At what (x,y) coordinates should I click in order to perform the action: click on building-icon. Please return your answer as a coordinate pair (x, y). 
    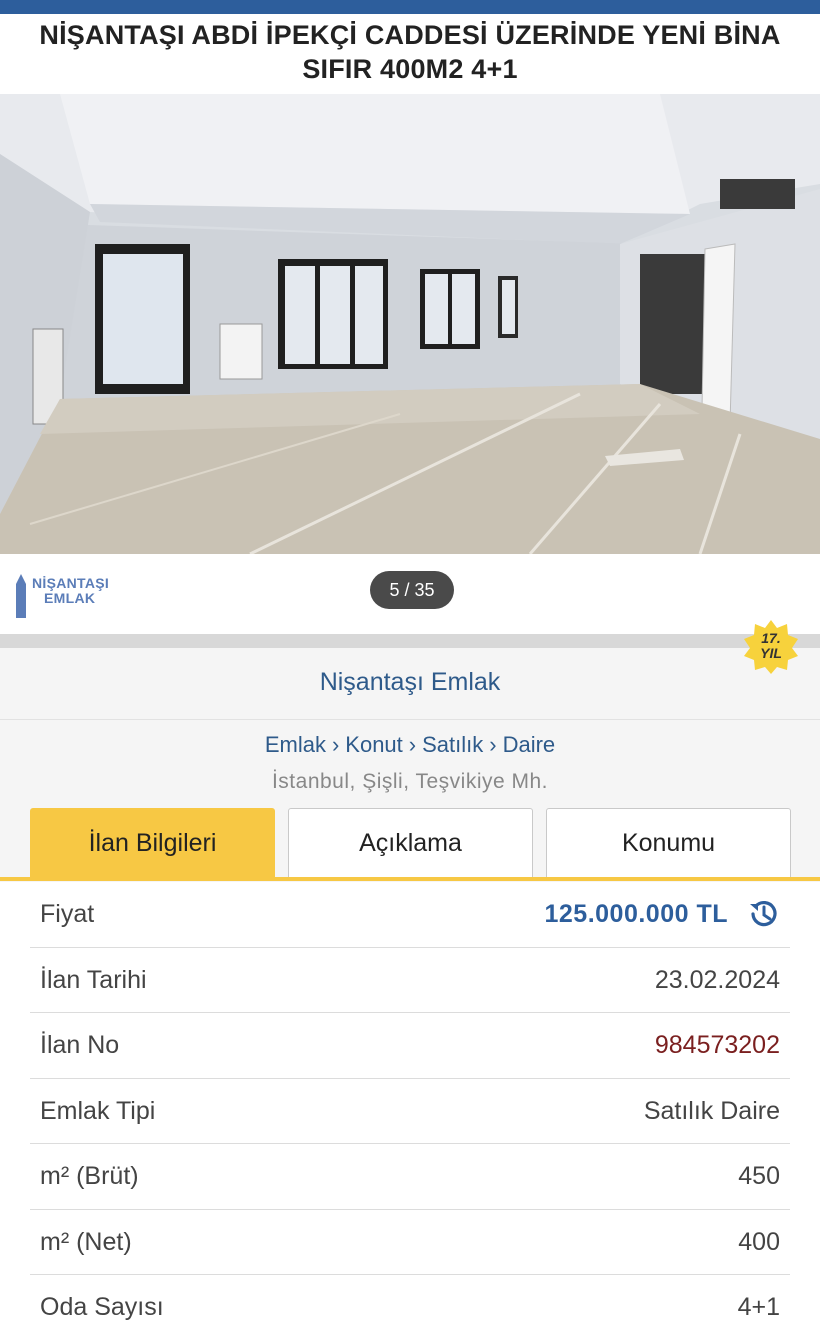
    Looking at the image, I should click on (21, 596).